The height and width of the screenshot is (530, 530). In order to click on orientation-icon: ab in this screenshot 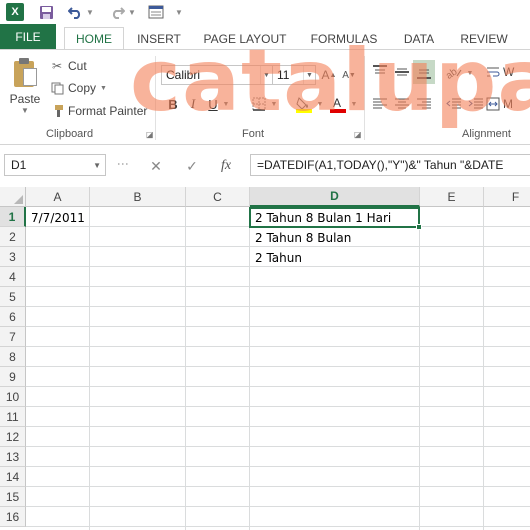, I will do `click(454, 72)`.